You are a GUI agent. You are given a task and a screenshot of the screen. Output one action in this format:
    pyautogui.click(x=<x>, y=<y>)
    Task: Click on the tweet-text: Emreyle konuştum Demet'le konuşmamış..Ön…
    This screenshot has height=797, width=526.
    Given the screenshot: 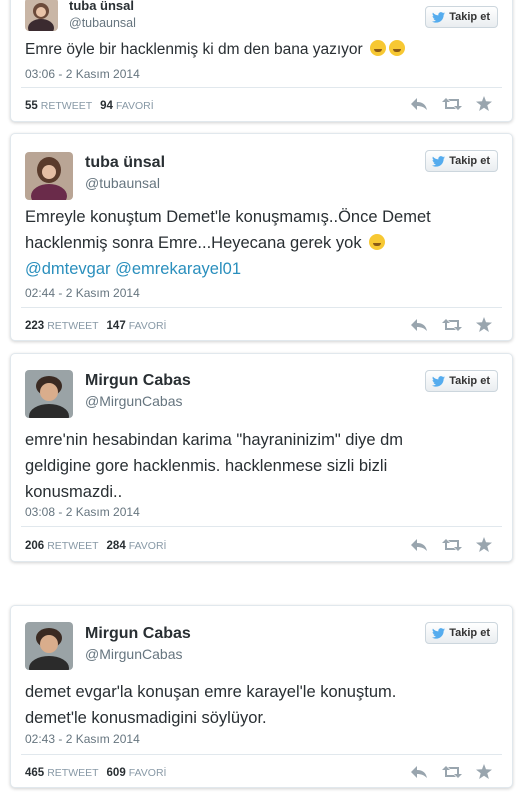 What is the action you would take?
    pyautogui.click(x=258, y=243)
    